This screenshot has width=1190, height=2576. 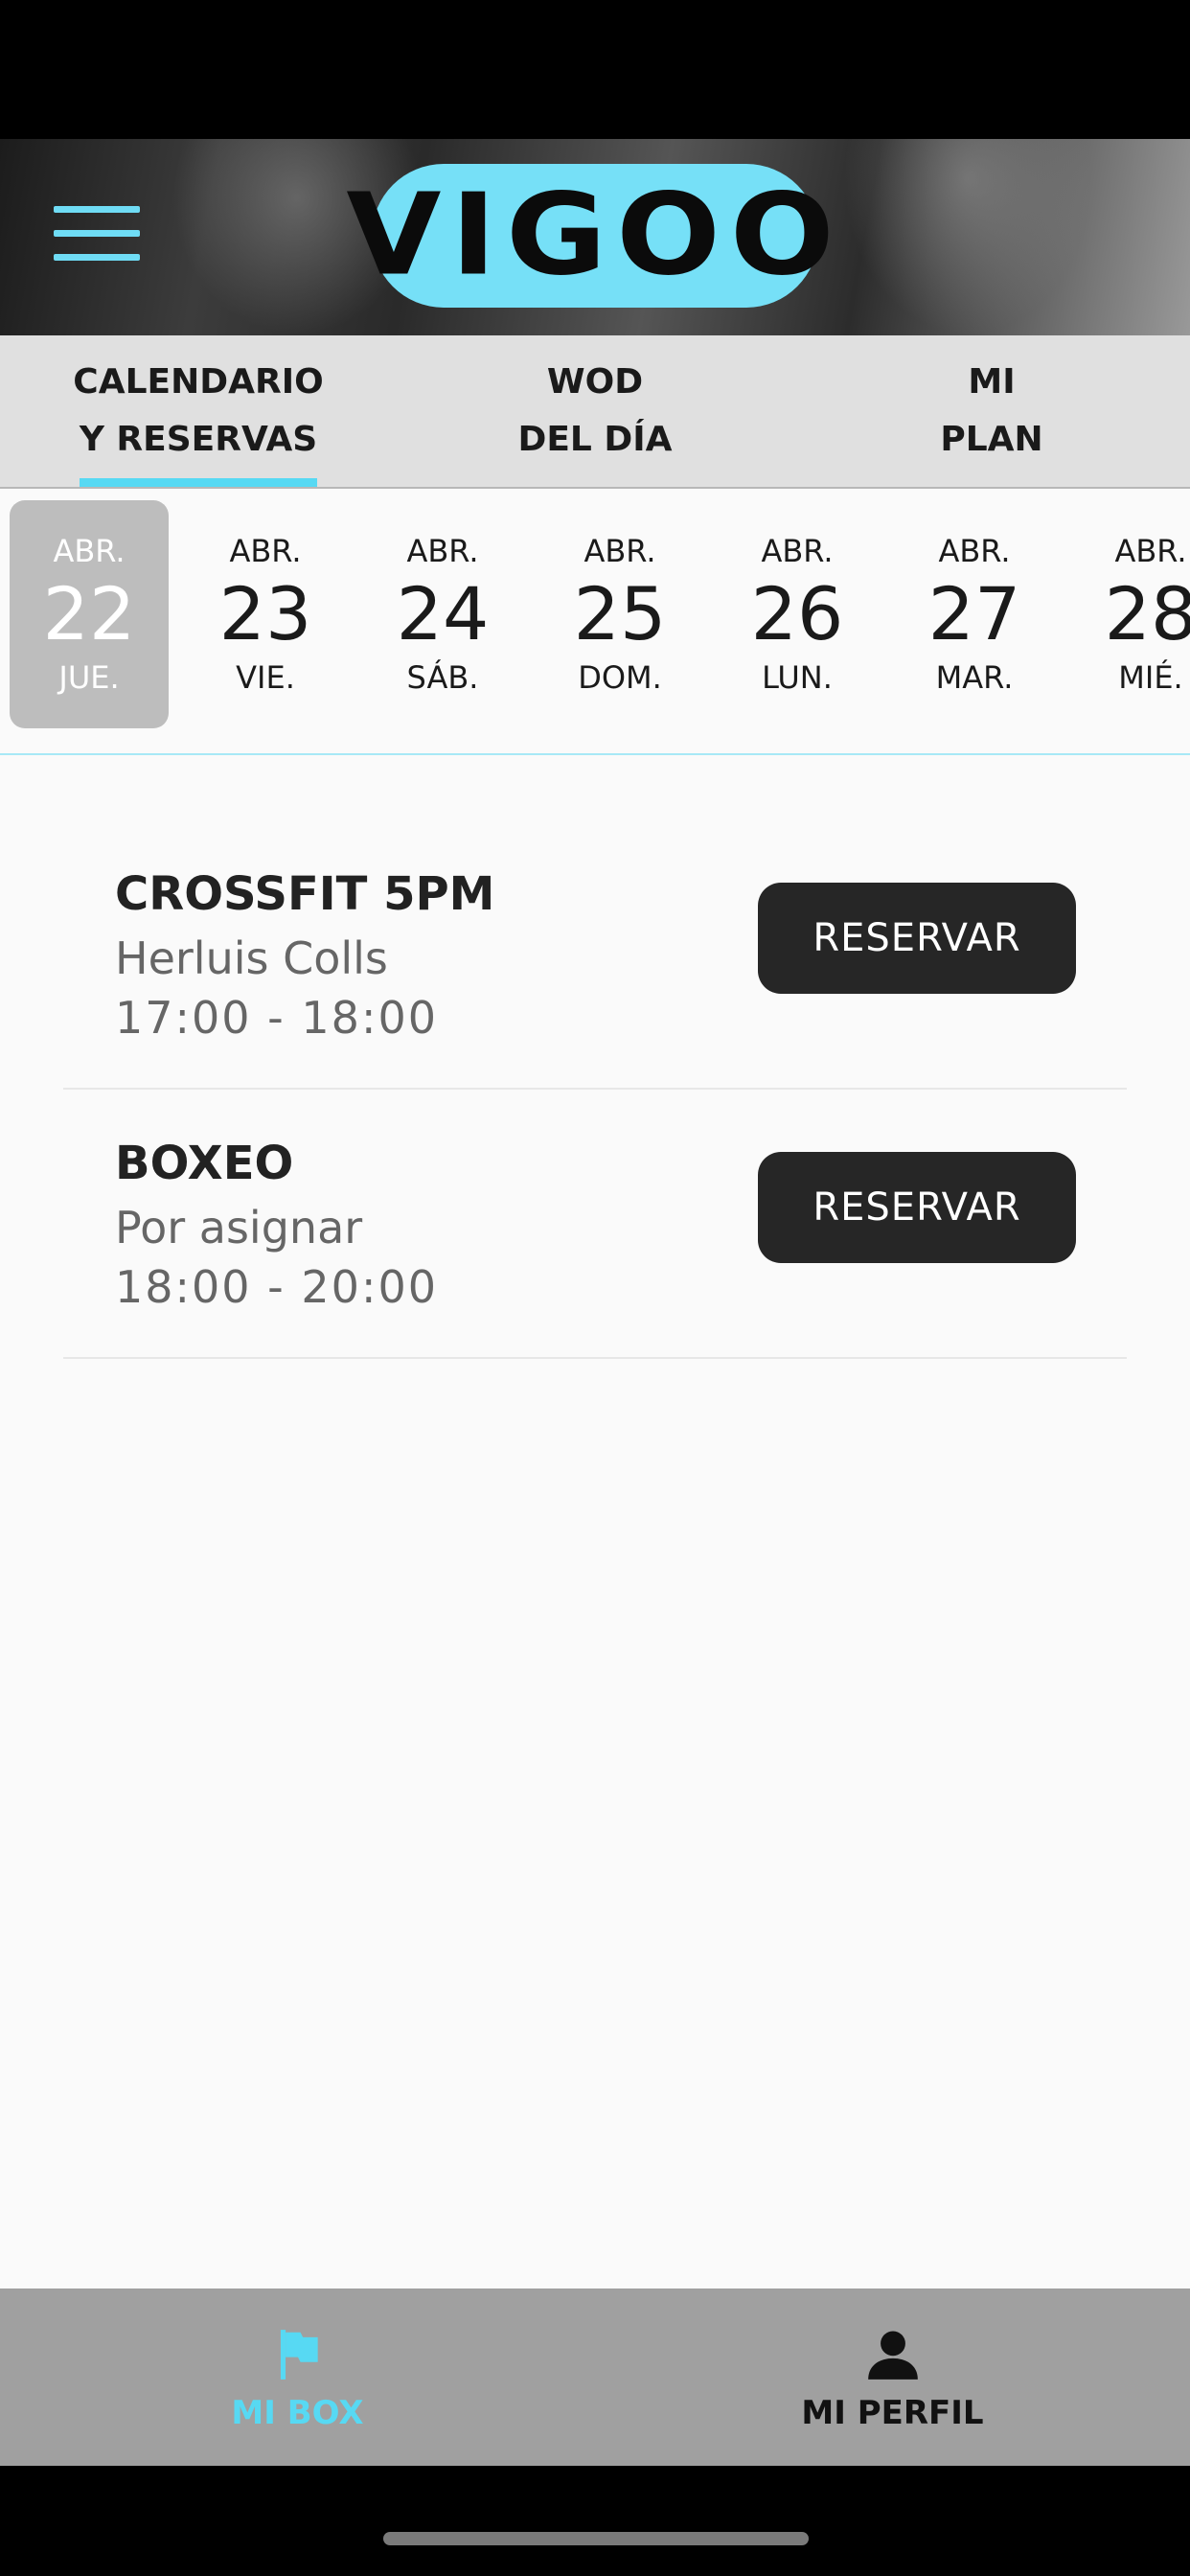 What do you see at coordinates (443, 677) in the screenshot?
I see `day-weekday: SÁB.` at bounding box center [443, 677].